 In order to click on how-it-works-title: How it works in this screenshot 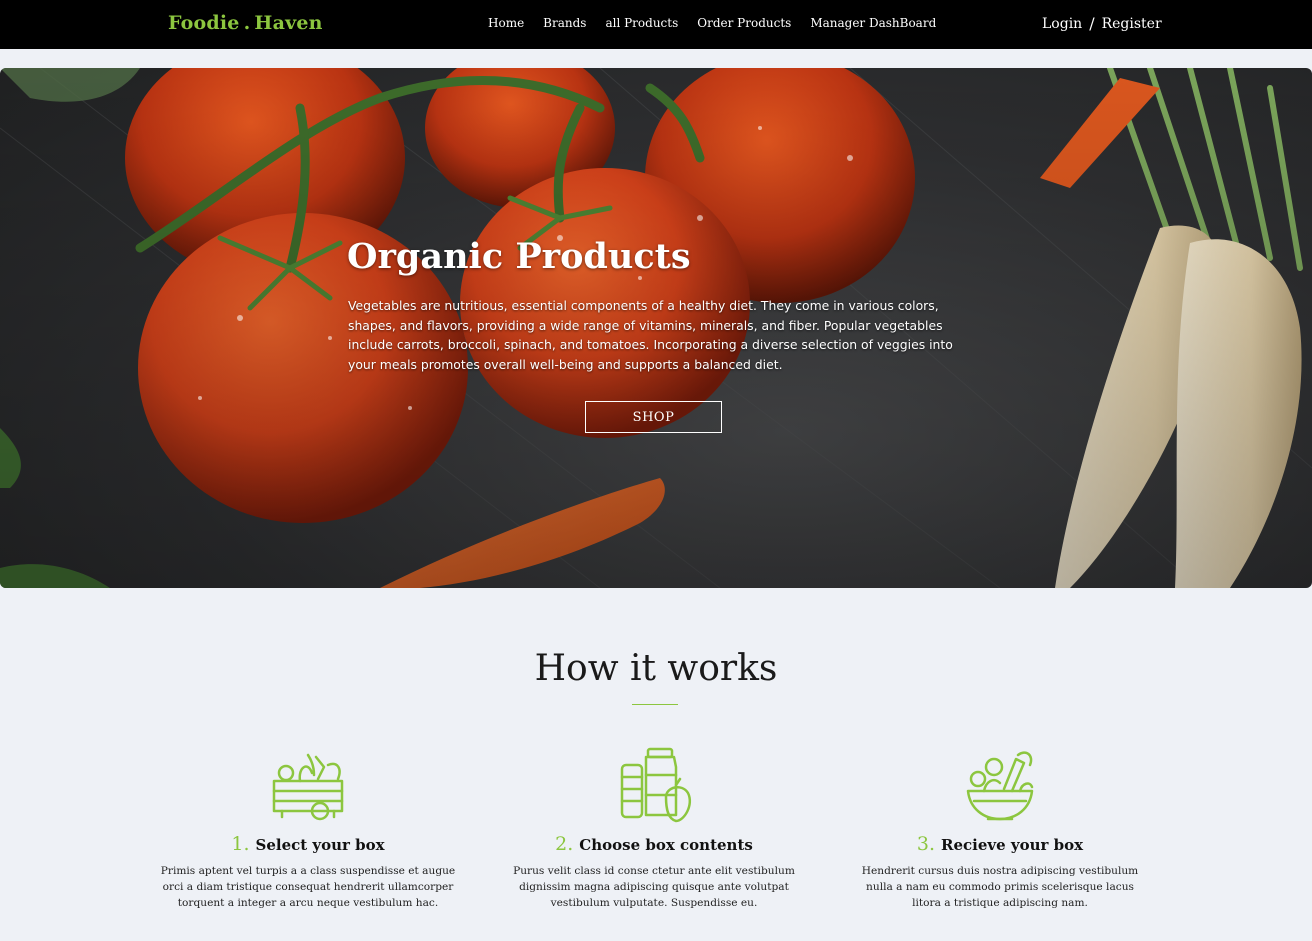, I will do `click(656, 668)`.